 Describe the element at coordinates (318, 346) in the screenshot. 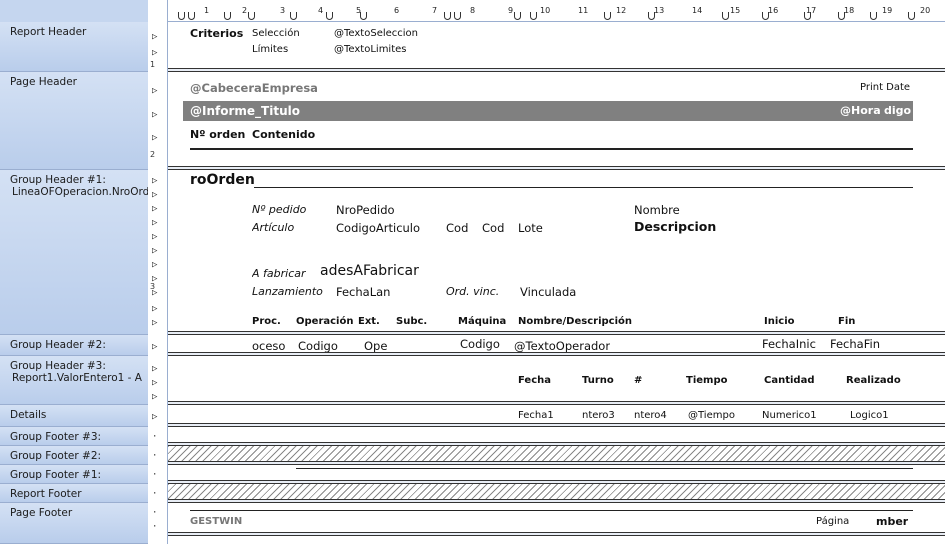

I see `codigo-field-1: Codigo` at that location.